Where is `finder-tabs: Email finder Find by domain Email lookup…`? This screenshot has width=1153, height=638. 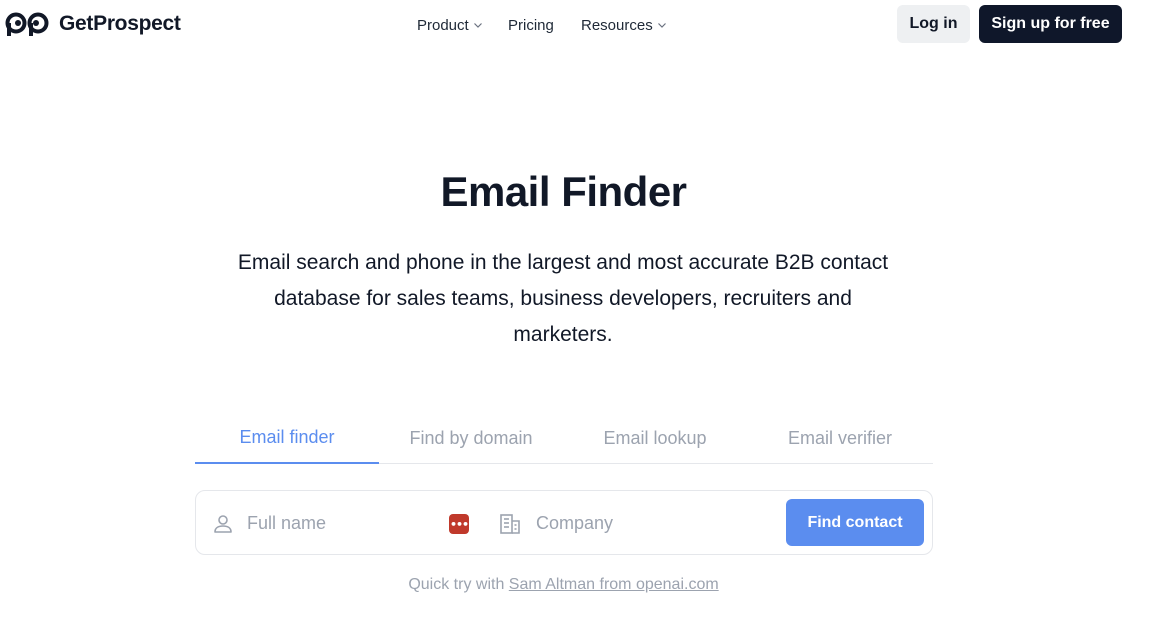 finder-tabs: Email finder Find by domain Email lookup… is located at coordinates (564, 438).